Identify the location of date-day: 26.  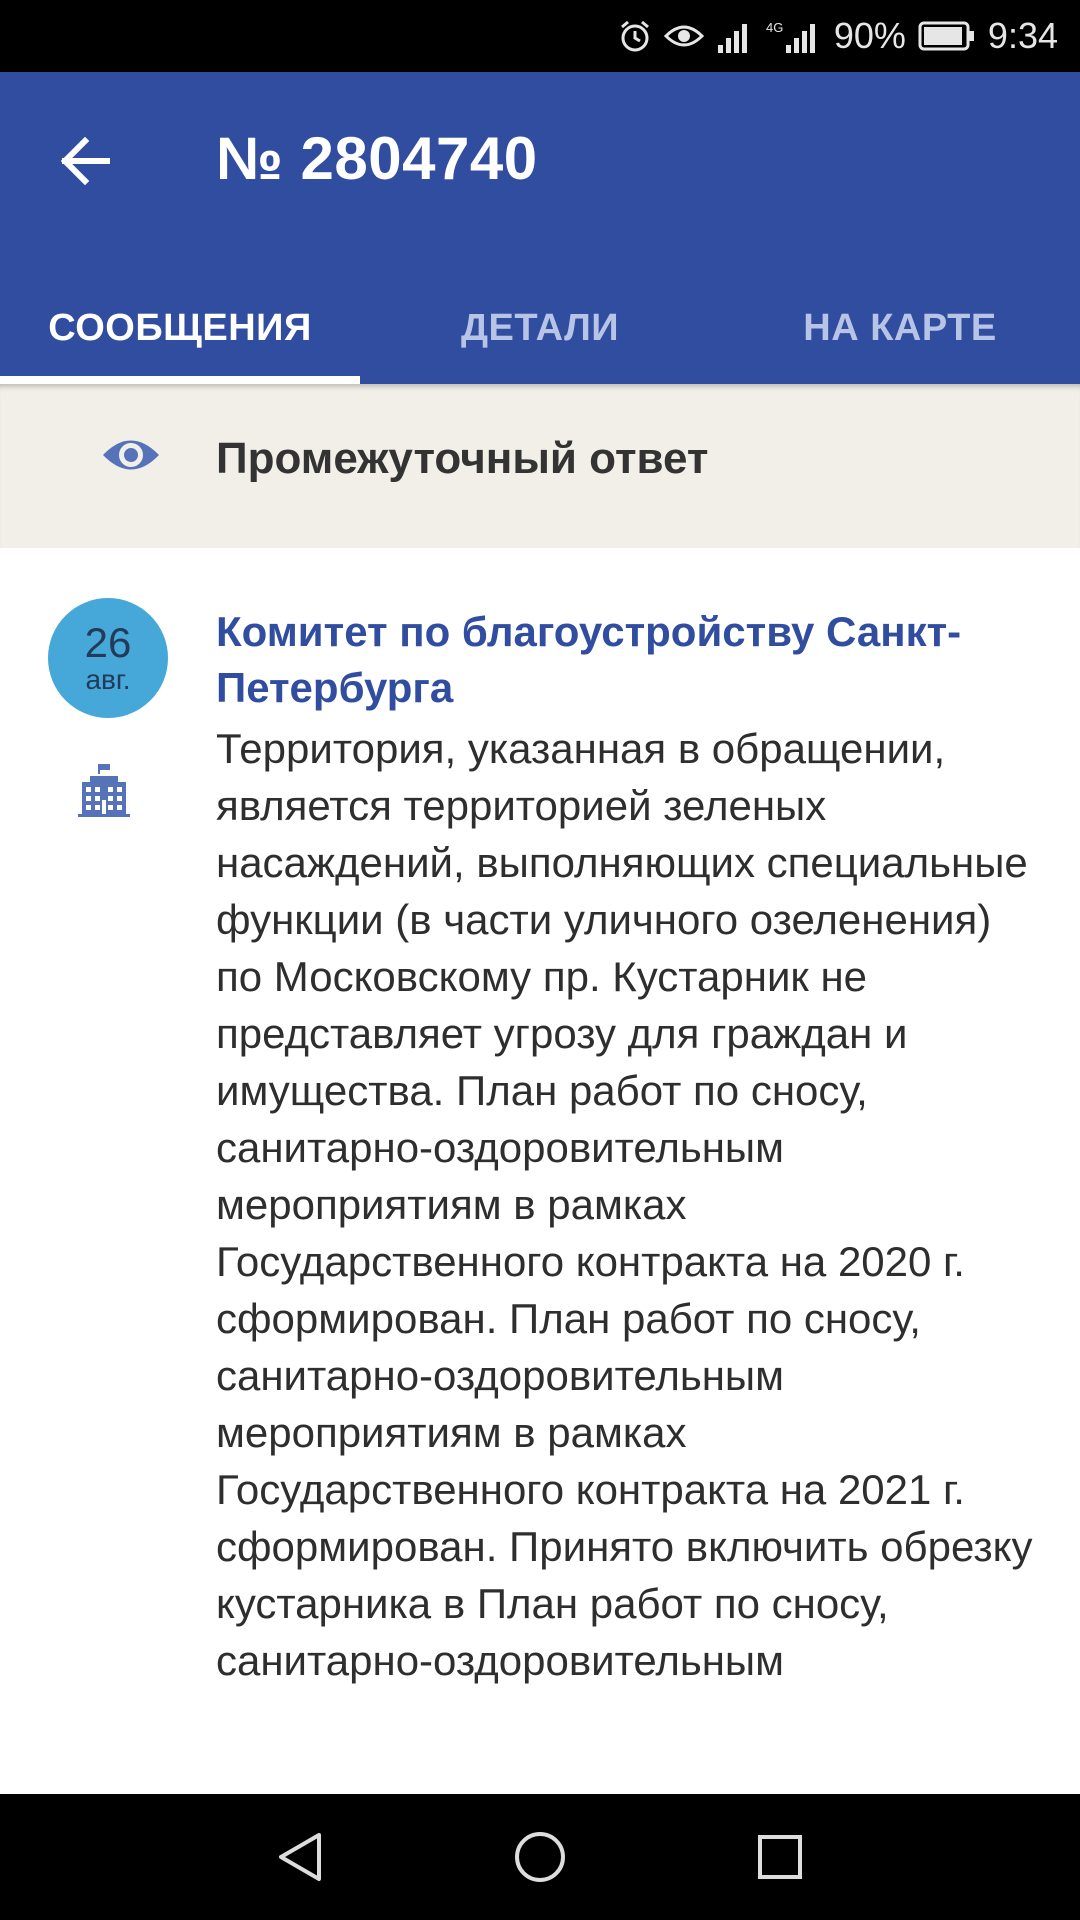
(108, 642).